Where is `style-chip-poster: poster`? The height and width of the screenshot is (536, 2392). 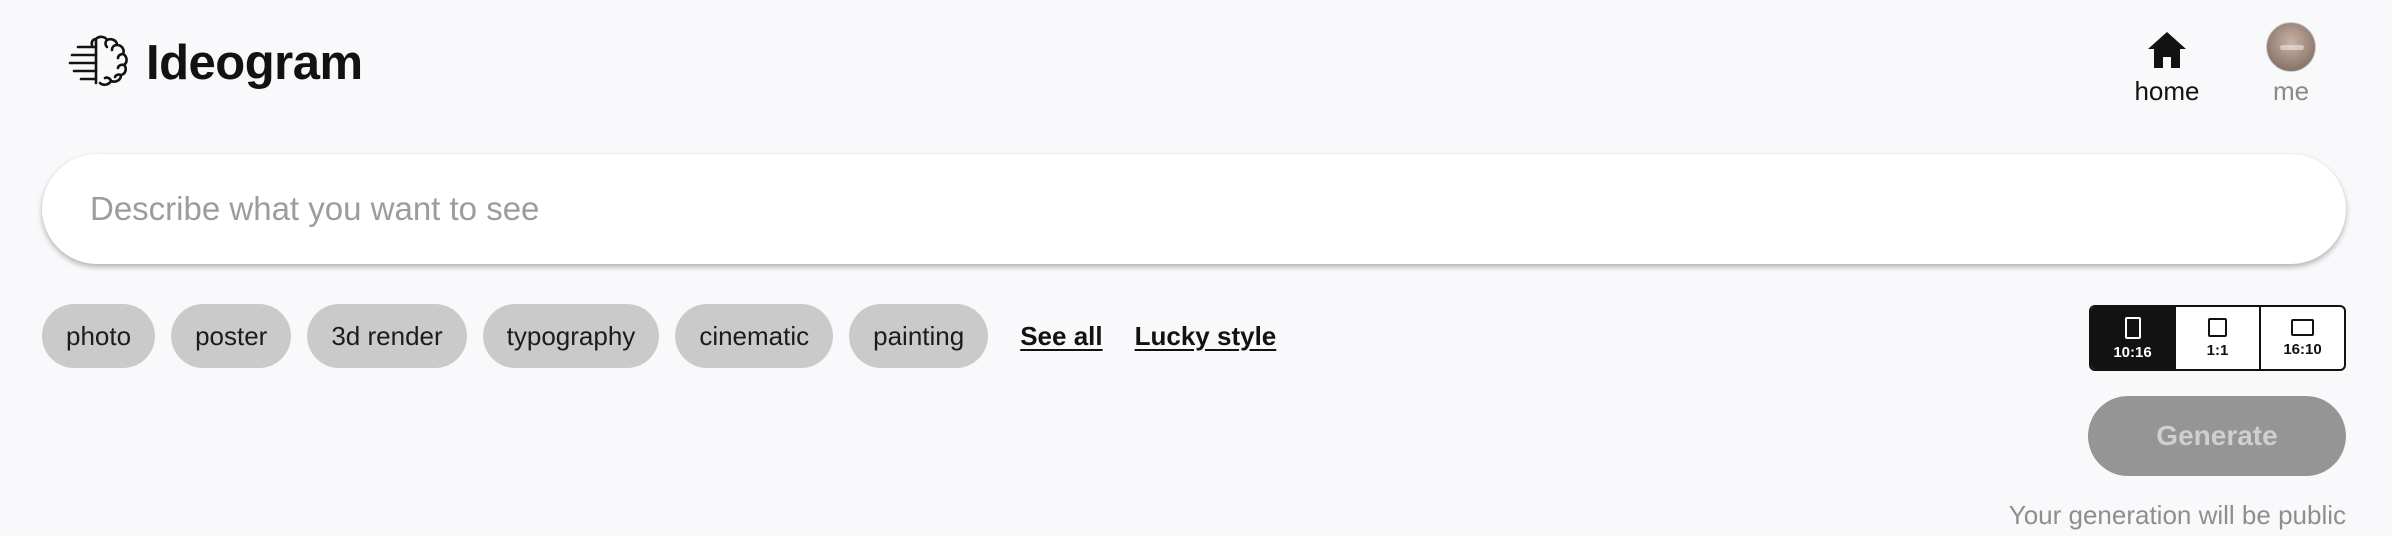 style-chip-poster: poster is located at coordinates (231, 336).